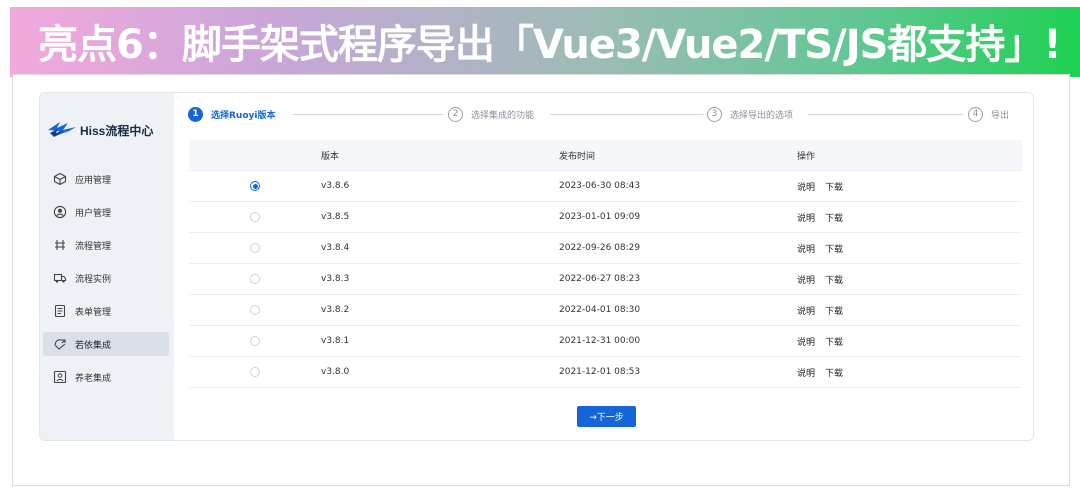 Image resolution: width=1080 pixels, height=492 pixels. What do you see at coordinates (503, 115) in the screenshot?
I see `step-label: 选择集成的功能` at bounding box center [503, 115].